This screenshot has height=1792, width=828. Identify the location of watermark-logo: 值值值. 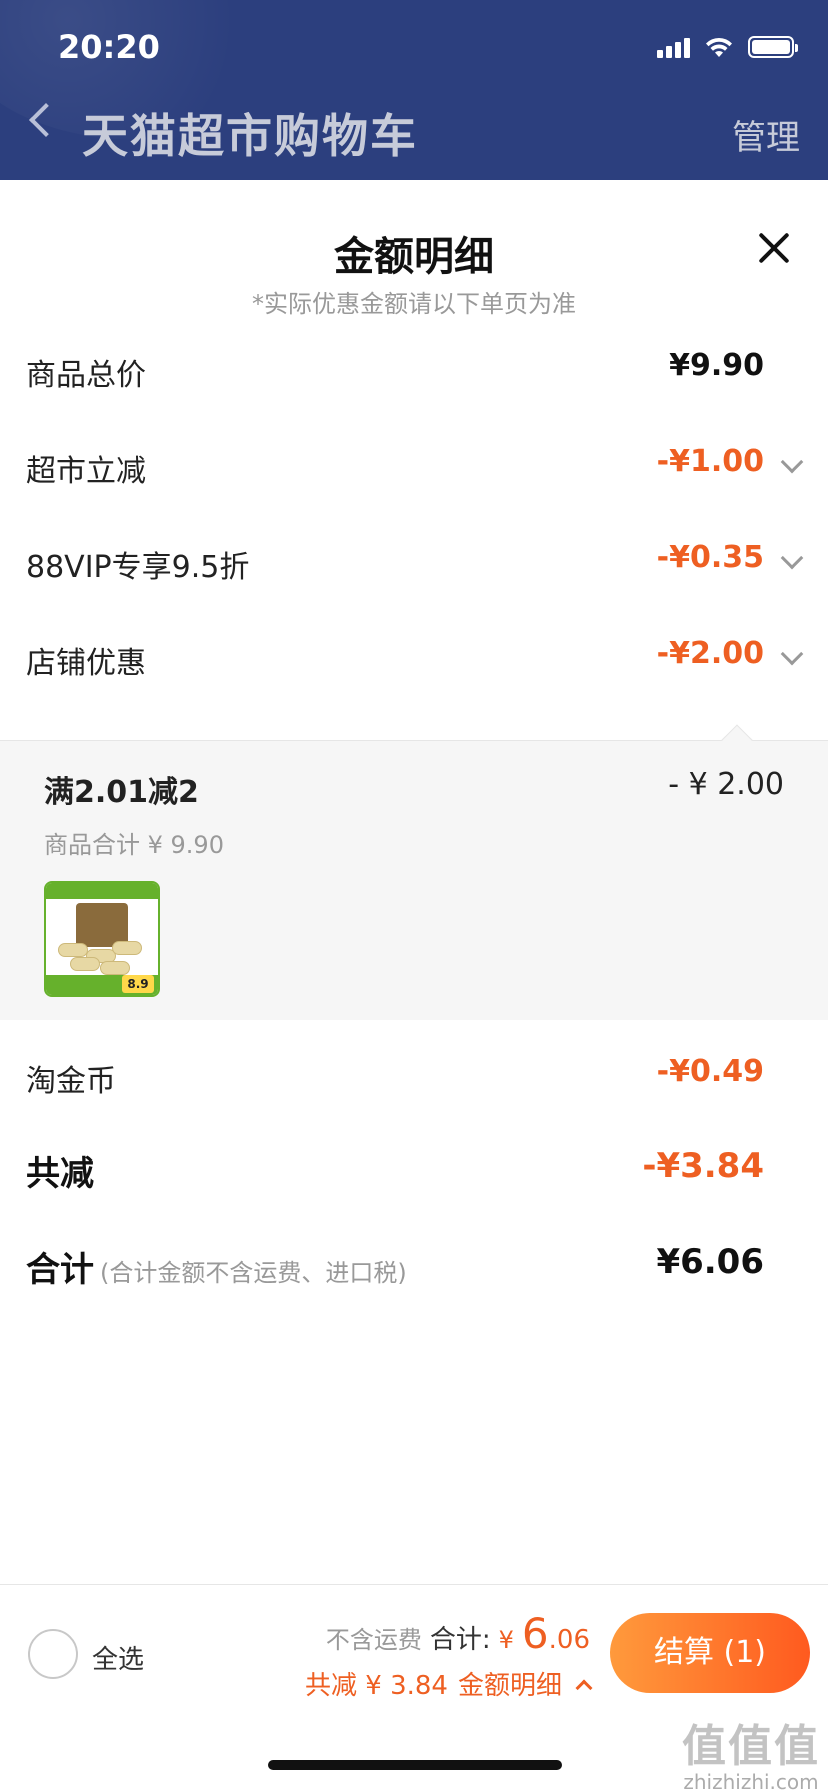
(751, 1746).